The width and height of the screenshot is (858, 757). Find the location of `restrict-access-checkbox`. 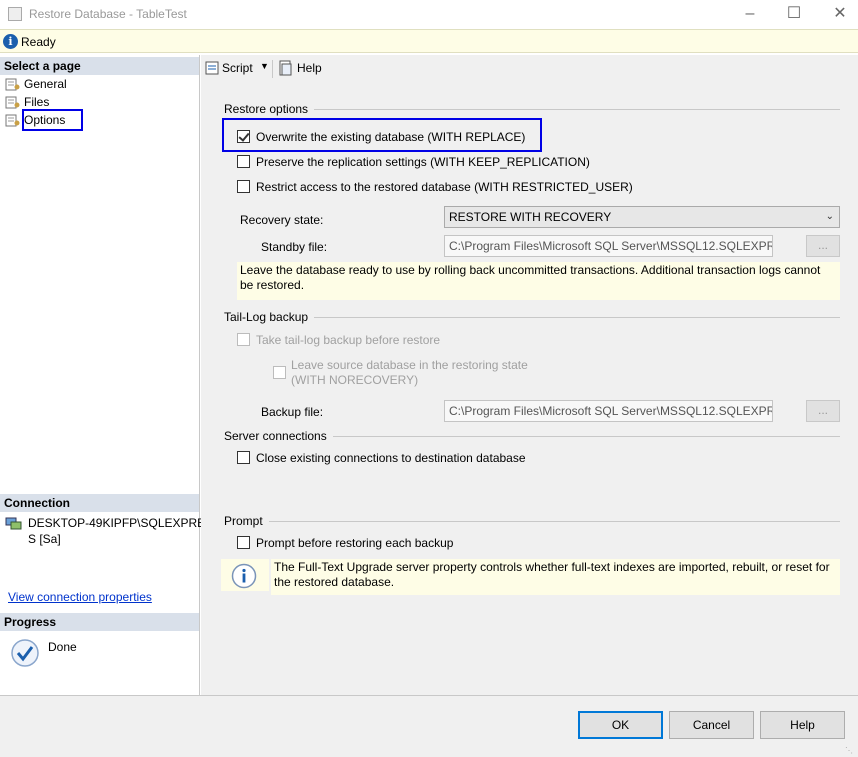

restrict-access-checkbox is located at coordinates (243, 186).